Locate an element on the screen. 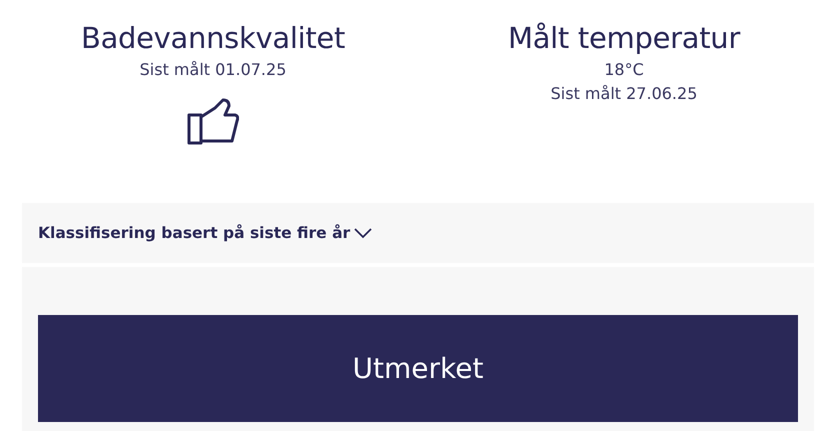  stat-text: Sist målt 01.07.25 is located at coordinates (213, 70).